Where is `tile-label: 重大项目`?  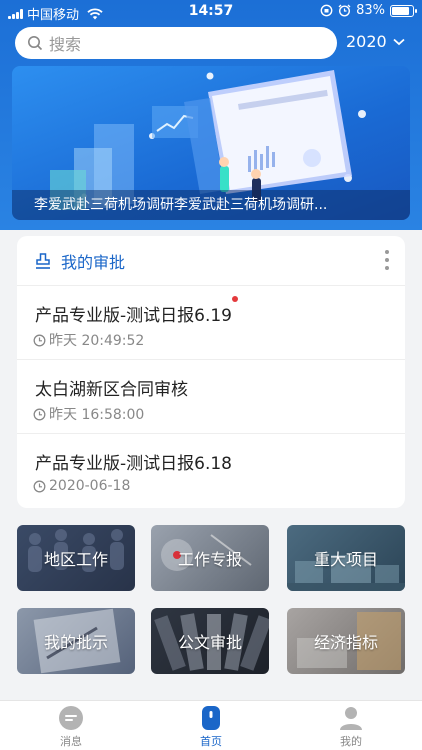
tile-label: 重大项目 is located at coordinates (345, 559).